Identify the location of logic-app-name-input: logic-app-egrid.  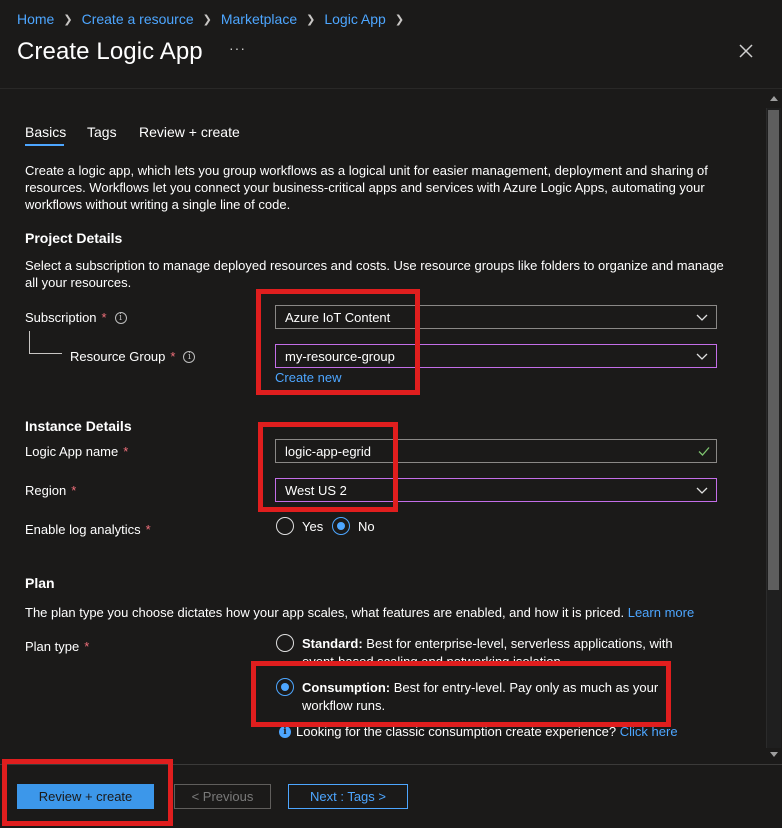
(496, 451).